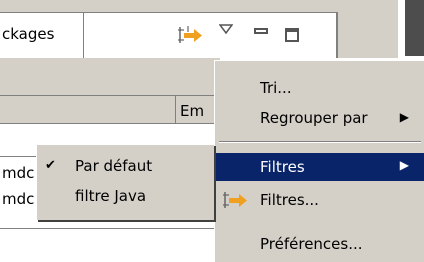 This screenshot has height=262, width=424. I want to click on tab-edge, so click(337, 35).